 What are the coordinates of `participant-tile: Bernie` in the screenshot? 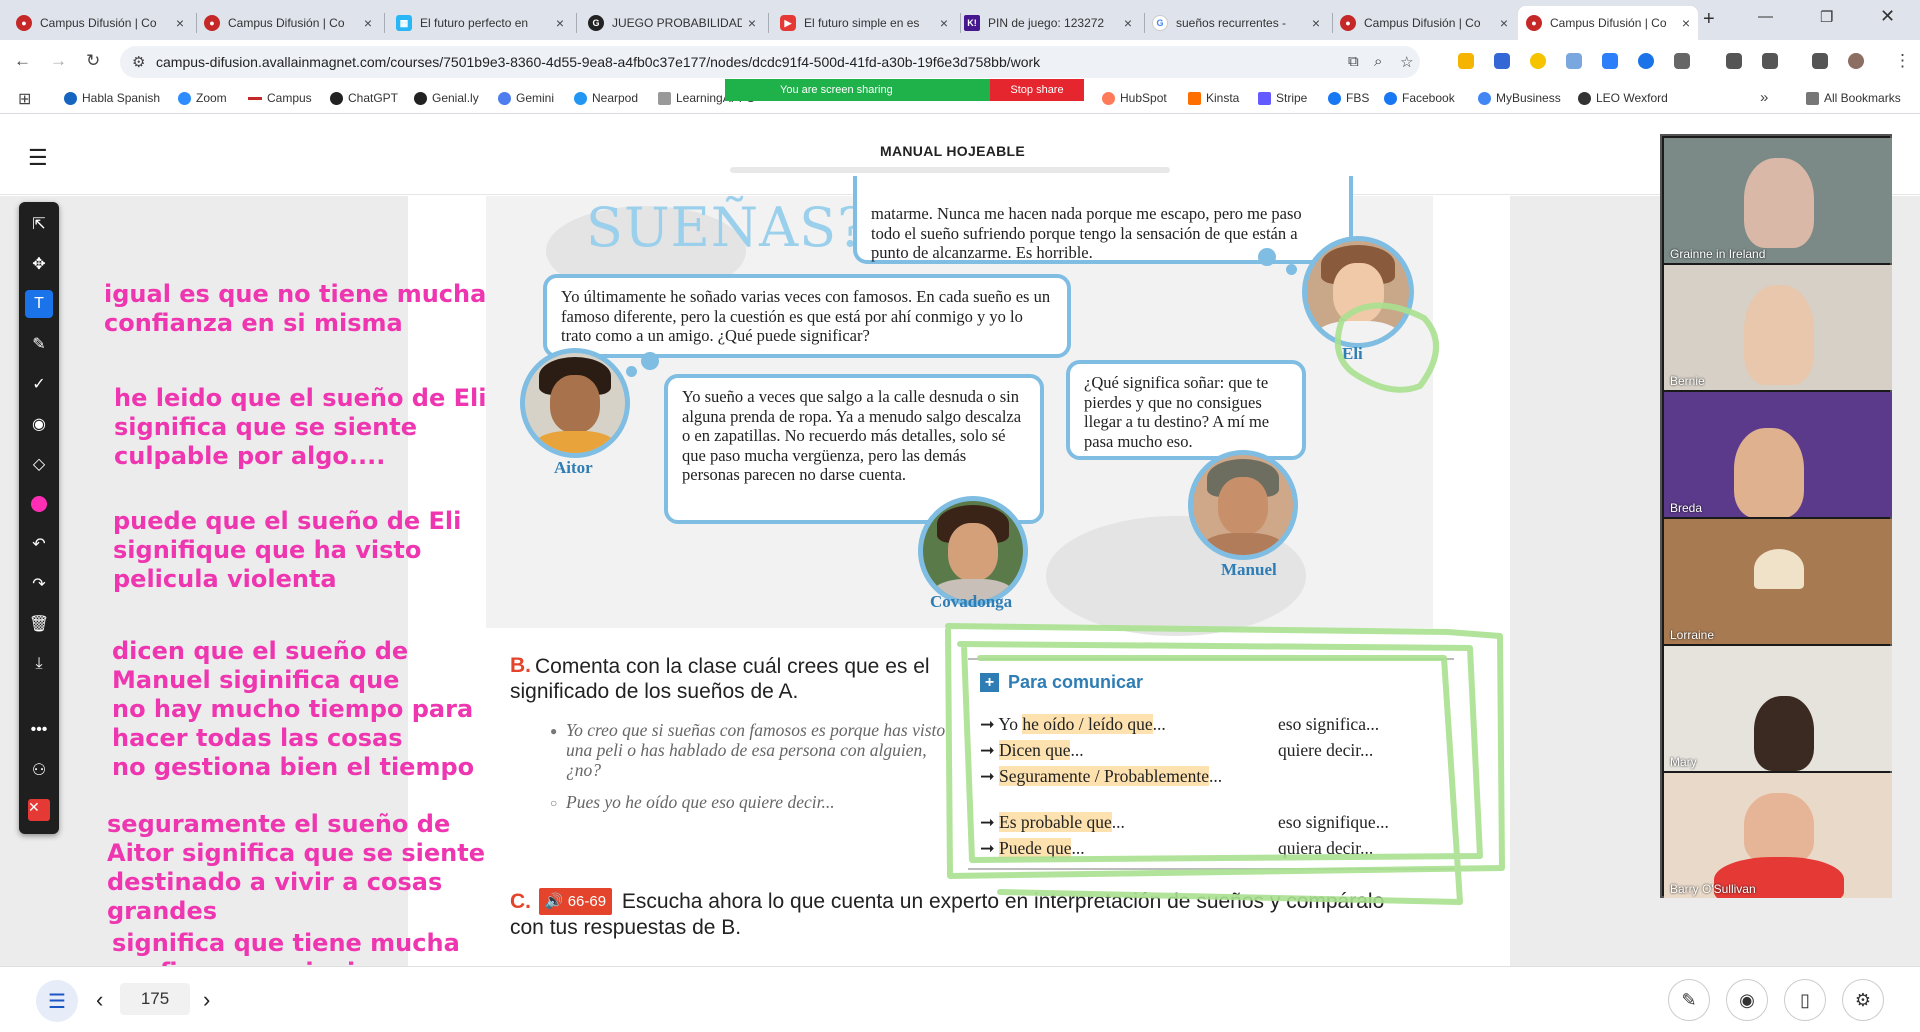 It's located at (1778, 327).